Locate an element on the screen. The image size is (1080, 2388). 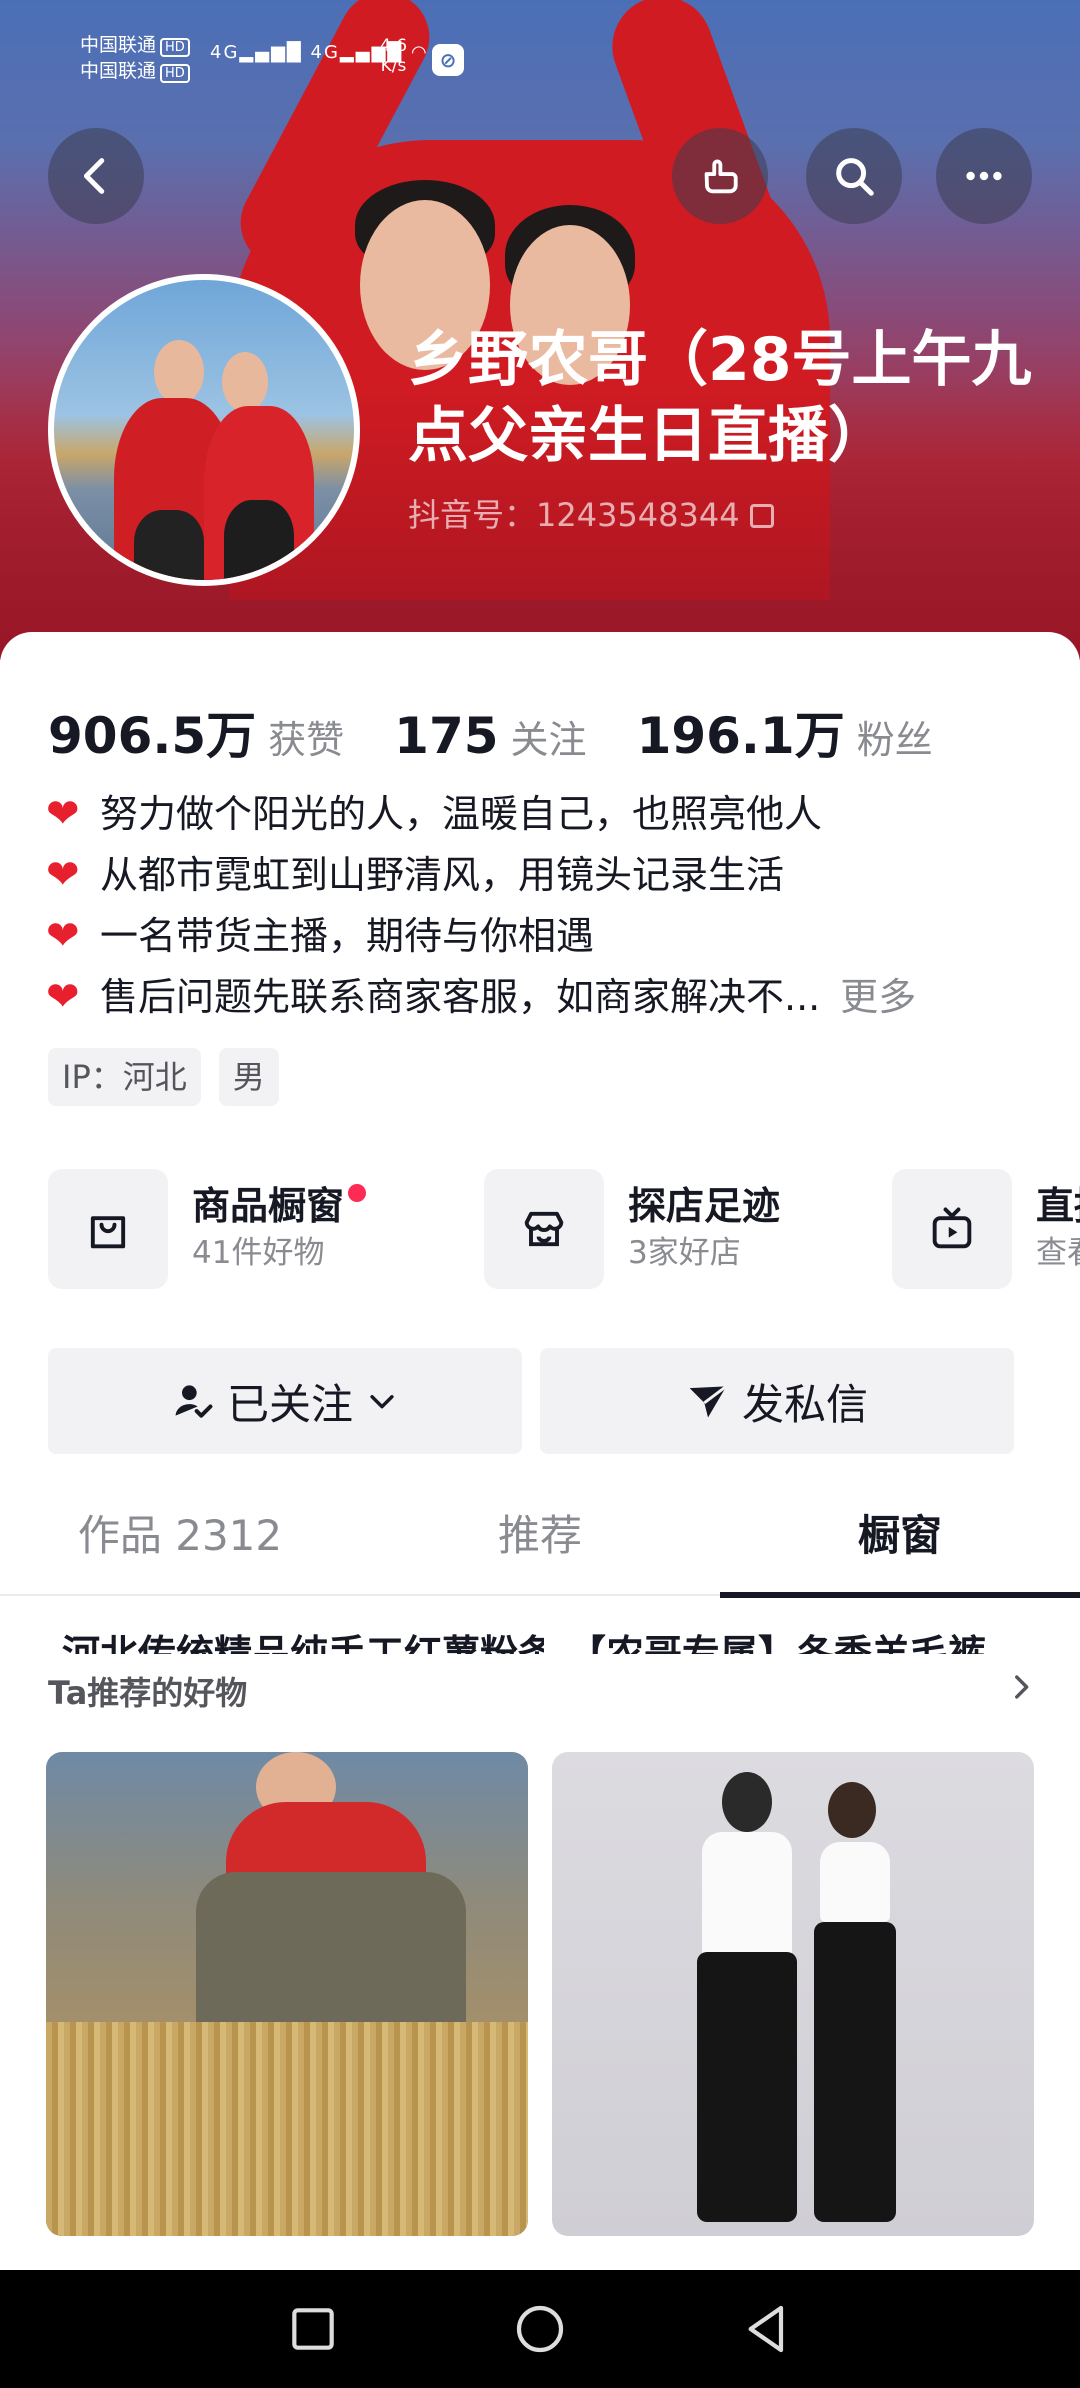
back-nav-icon is located at coordinates (767, 2329).